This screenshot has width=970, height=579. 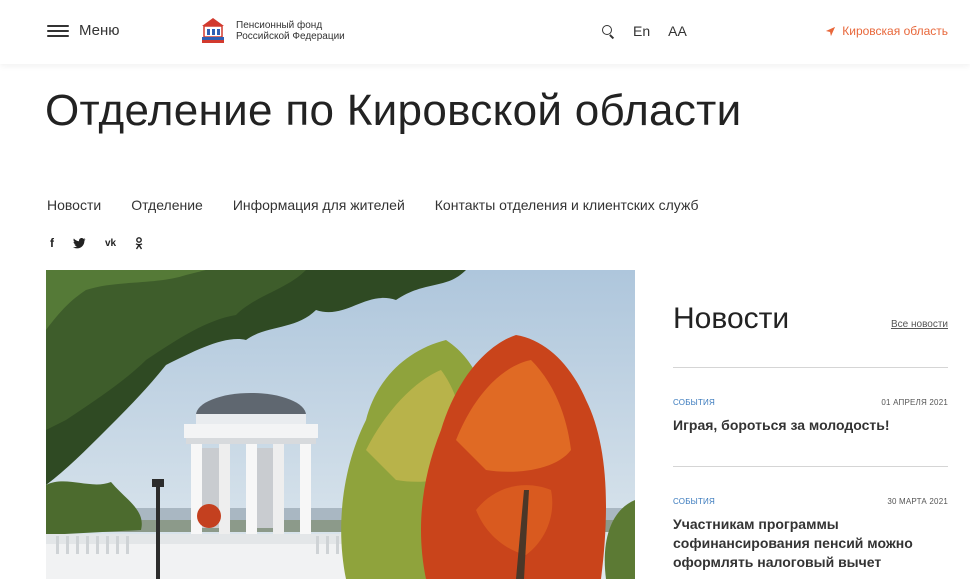 What do you see at coordinates (831, 31) in the screenshot?
I see `location-arrow-icon` at bounding box center [831, 31].